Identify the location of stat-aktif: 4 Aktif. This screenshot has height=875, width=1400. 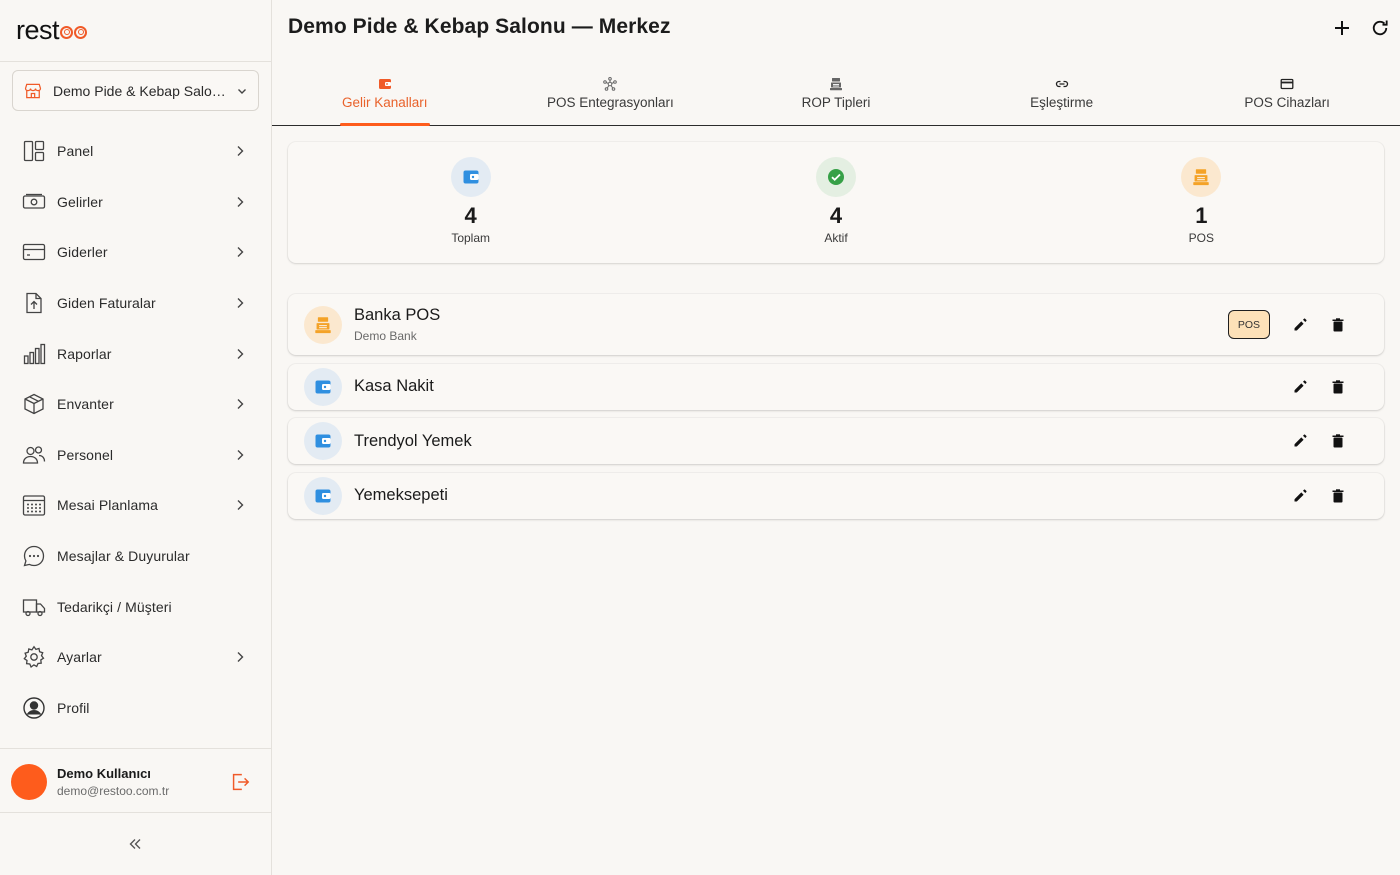
(835, 202).